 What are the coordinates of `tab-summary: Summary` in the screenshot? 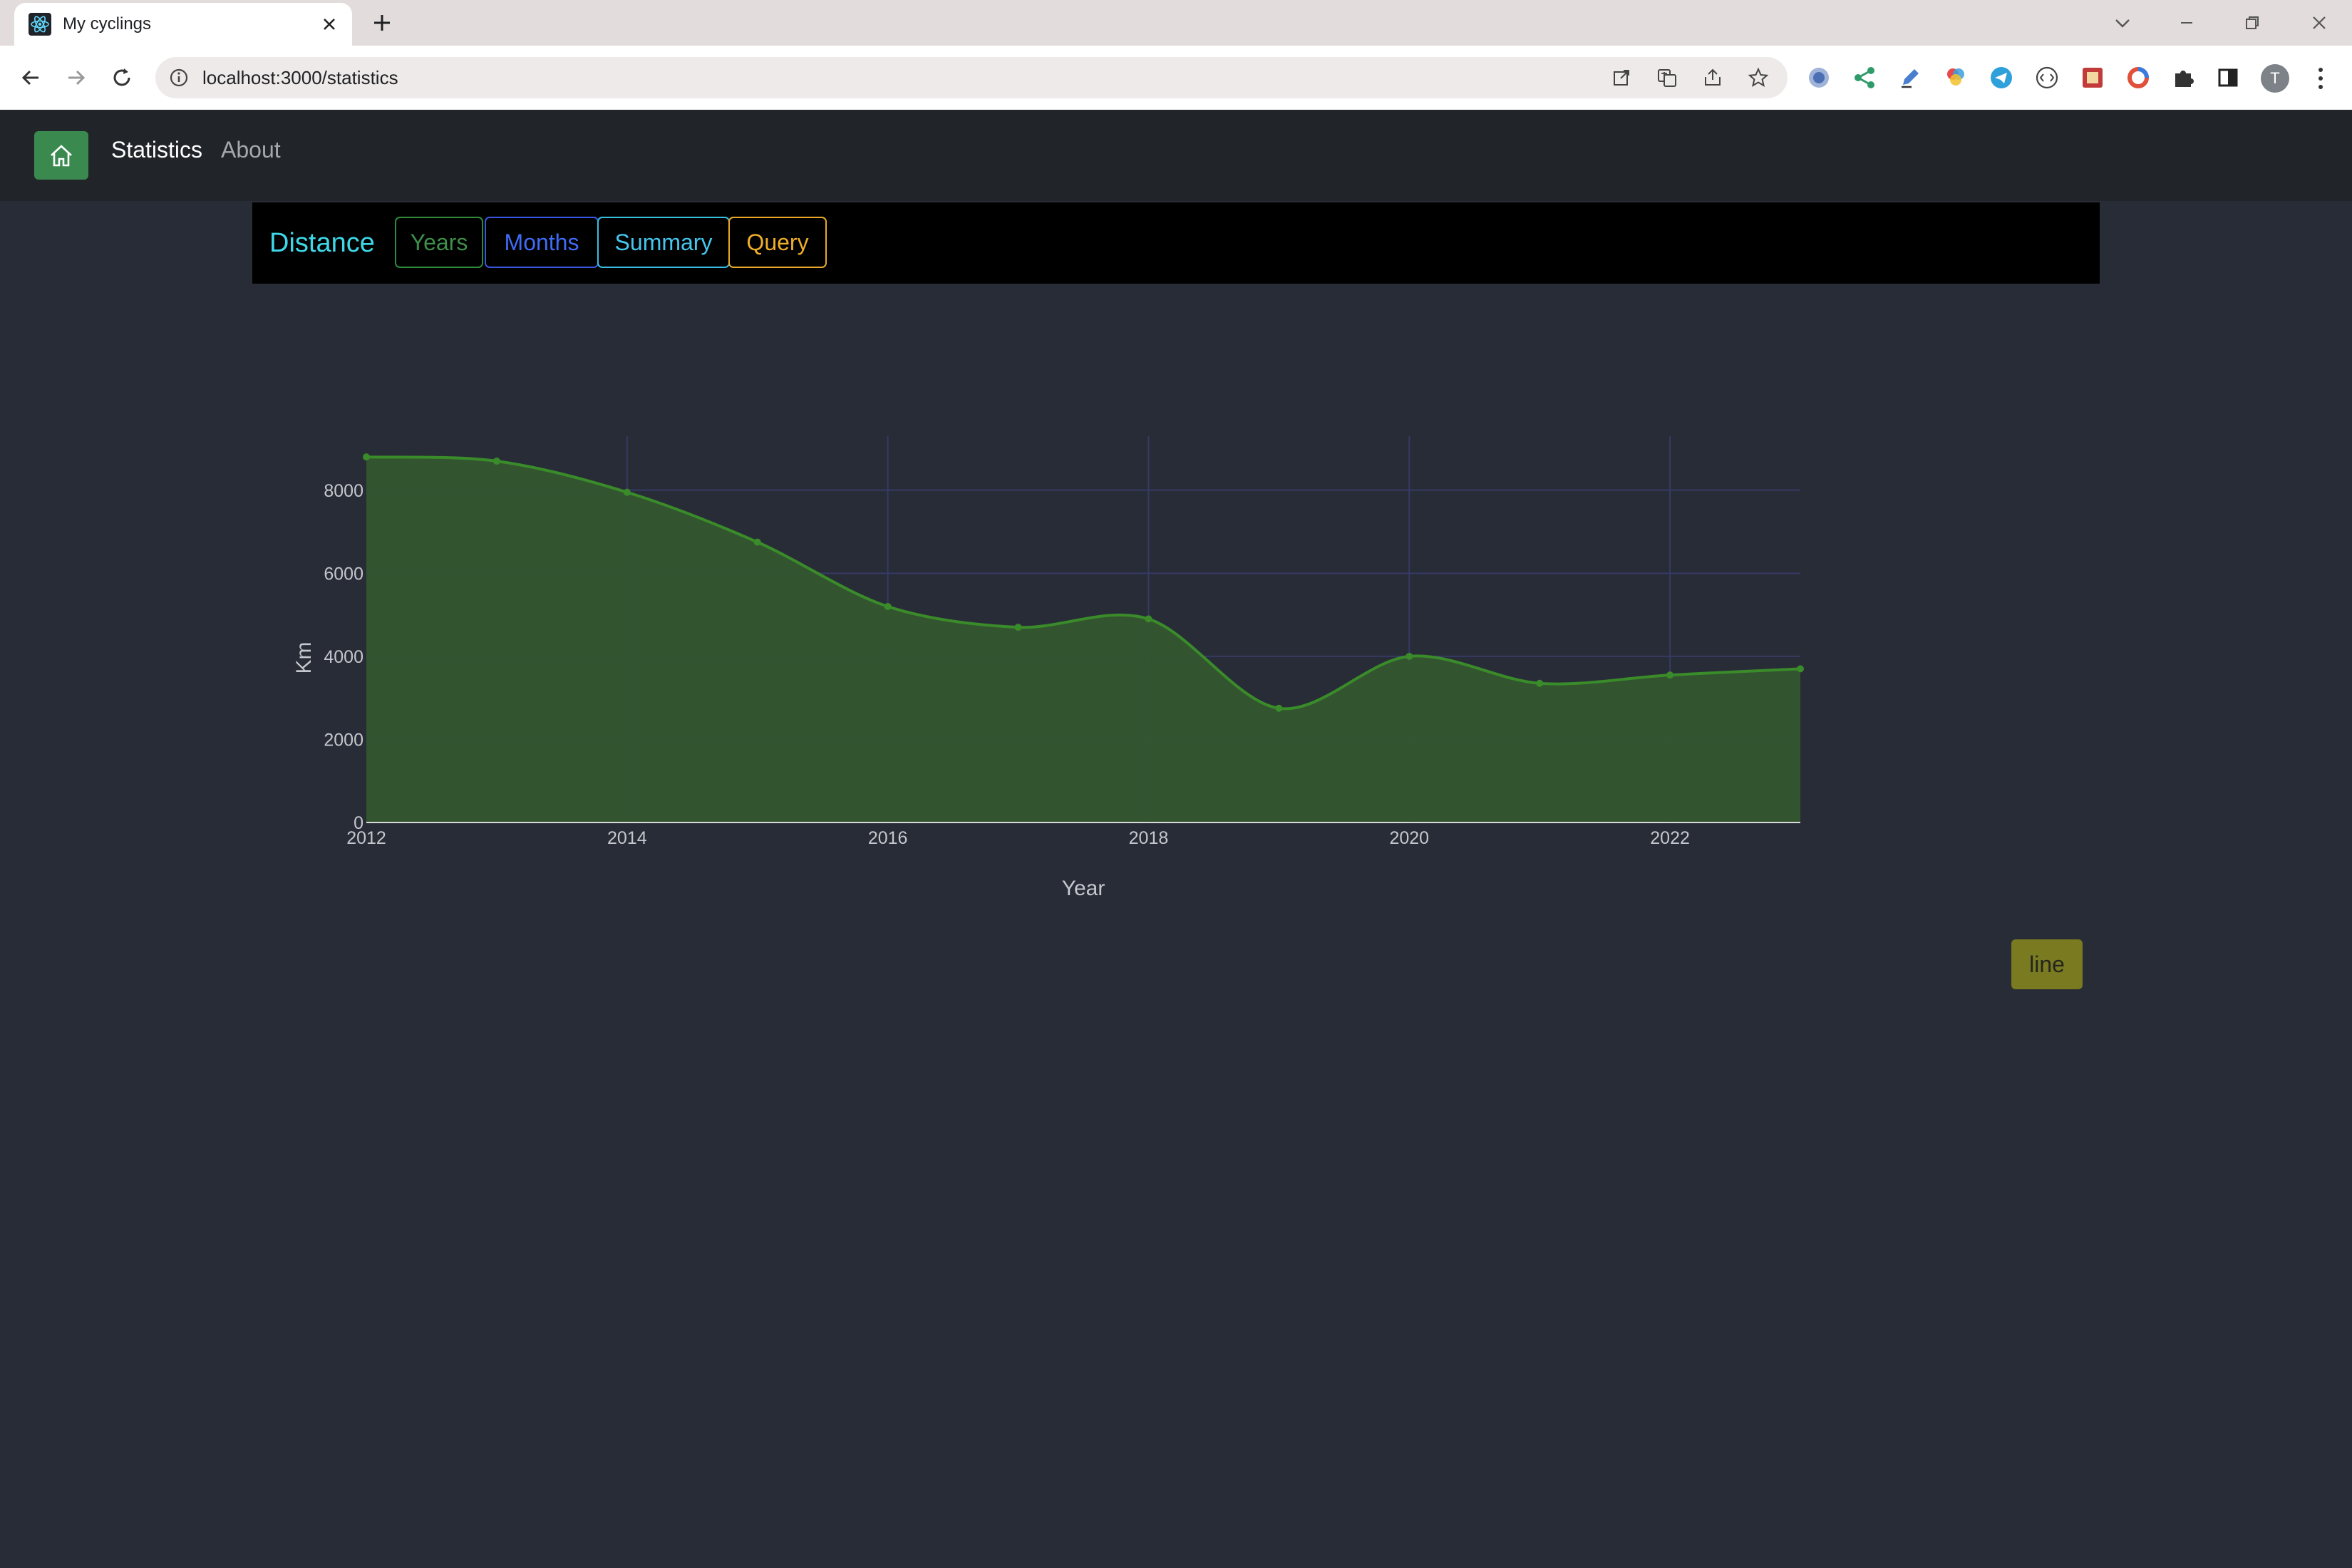 It's located at (664, 243).